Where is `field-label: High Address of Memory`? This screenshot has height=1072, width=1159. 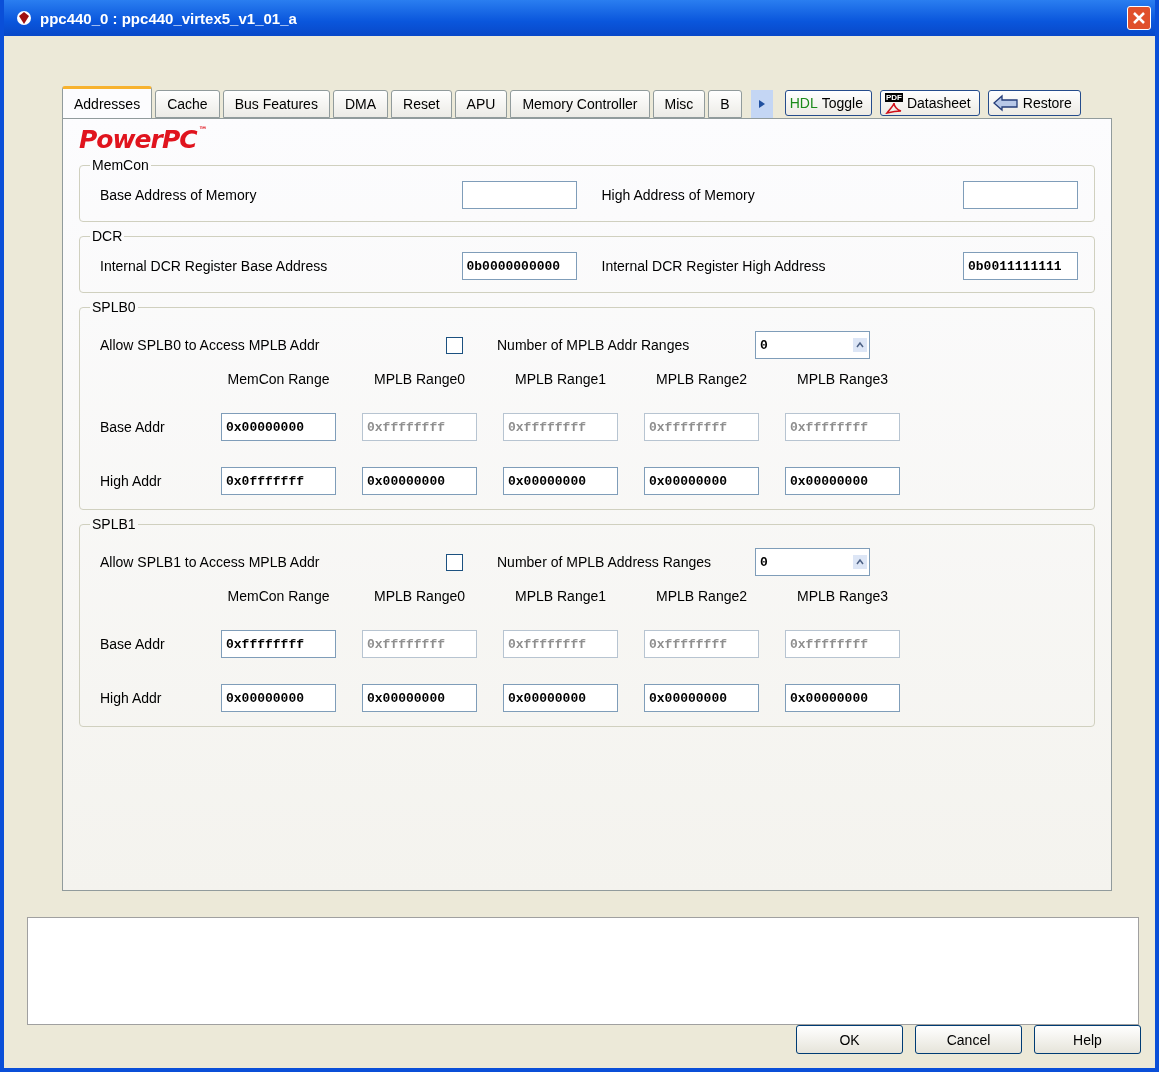
field-label: High Address of Memory is located at coordinates (678, 195).